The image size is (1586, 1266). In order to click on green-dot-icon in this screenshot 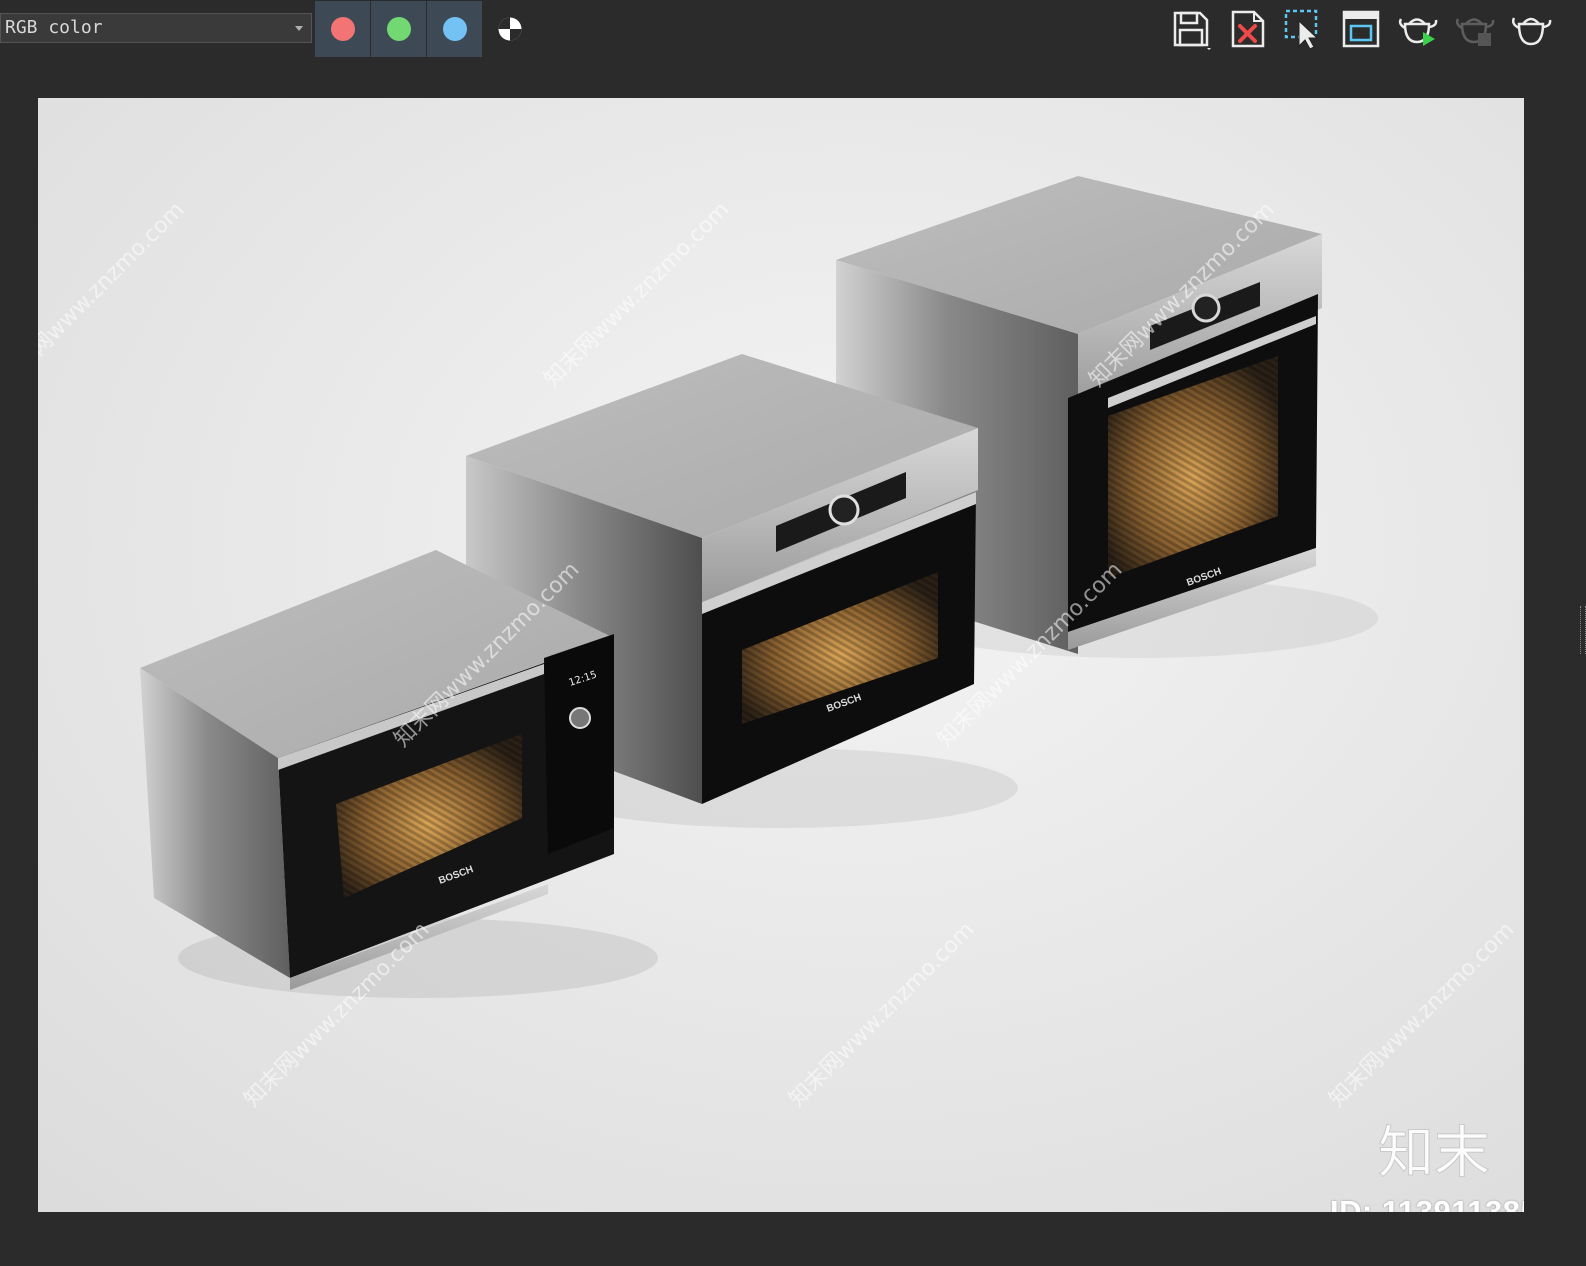, I will do `click(399, 29)`.